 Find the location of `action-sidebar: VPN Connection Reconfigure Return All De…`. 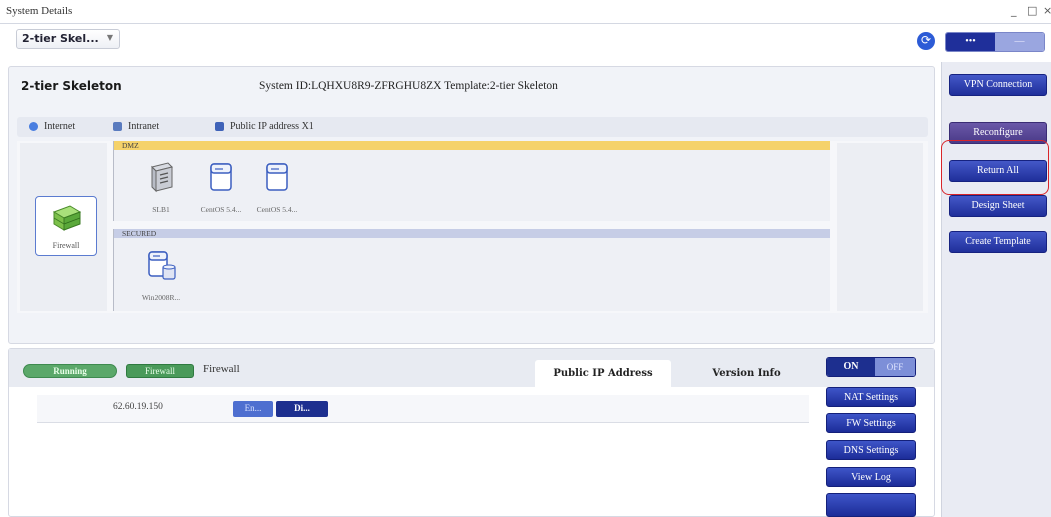

action-sidebar: VPN Connection Reconfigure Return All De… is located at coordinates (996, 289).